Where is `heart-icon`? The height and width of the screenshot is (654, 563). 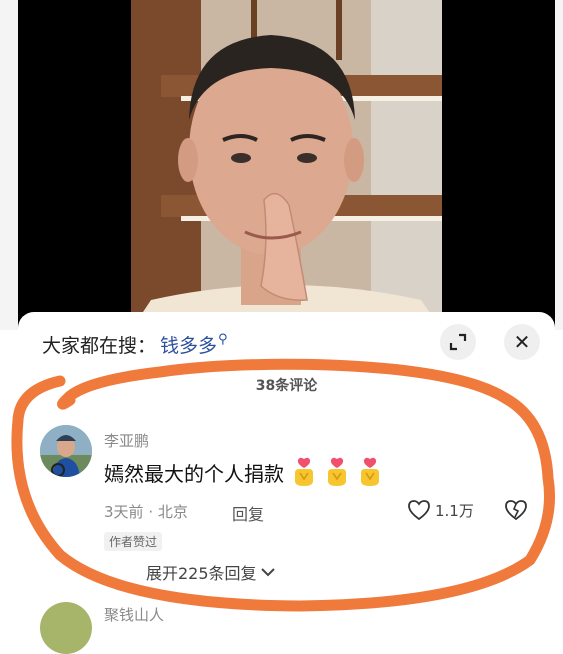
heart-icon is located at coordinates (419, 510).